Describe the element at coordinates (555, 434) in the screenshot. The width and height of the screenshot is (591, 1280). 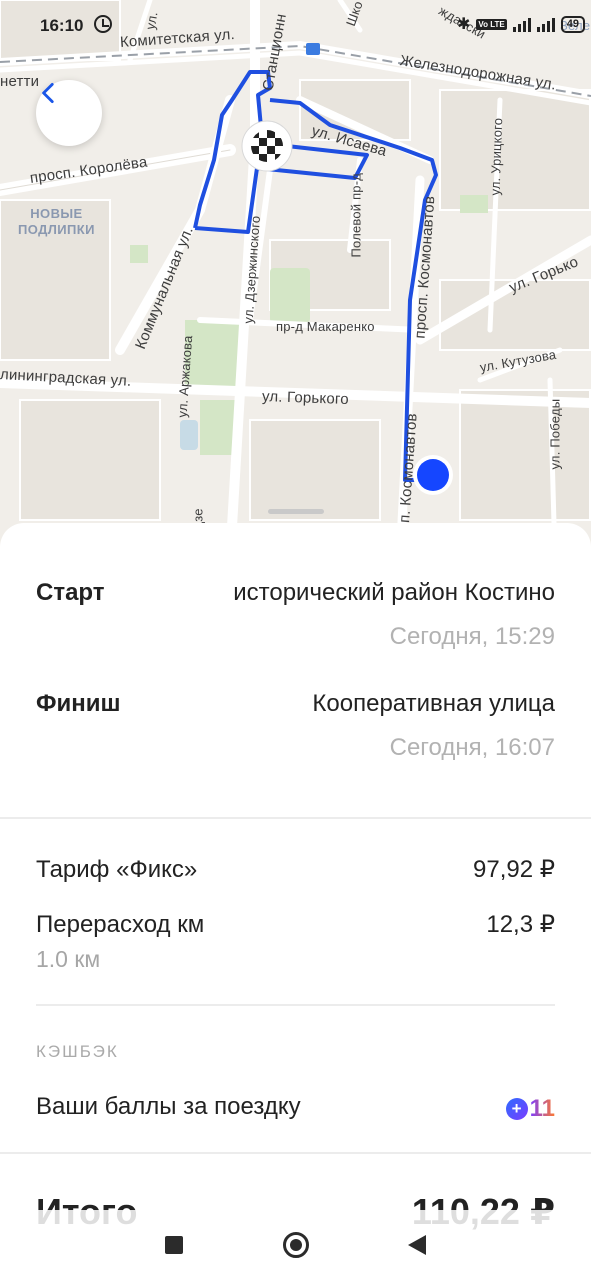
I see `street-label: ул. Победы` at that location.